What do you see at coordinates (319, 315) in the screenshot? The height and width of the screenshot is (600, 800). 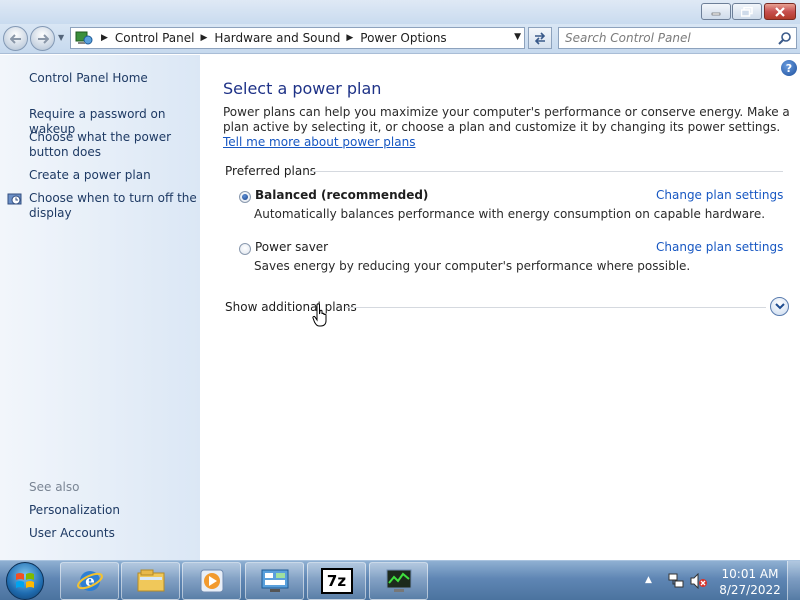 I see `hand-cursor-icon` at bounding box center [319, 315].